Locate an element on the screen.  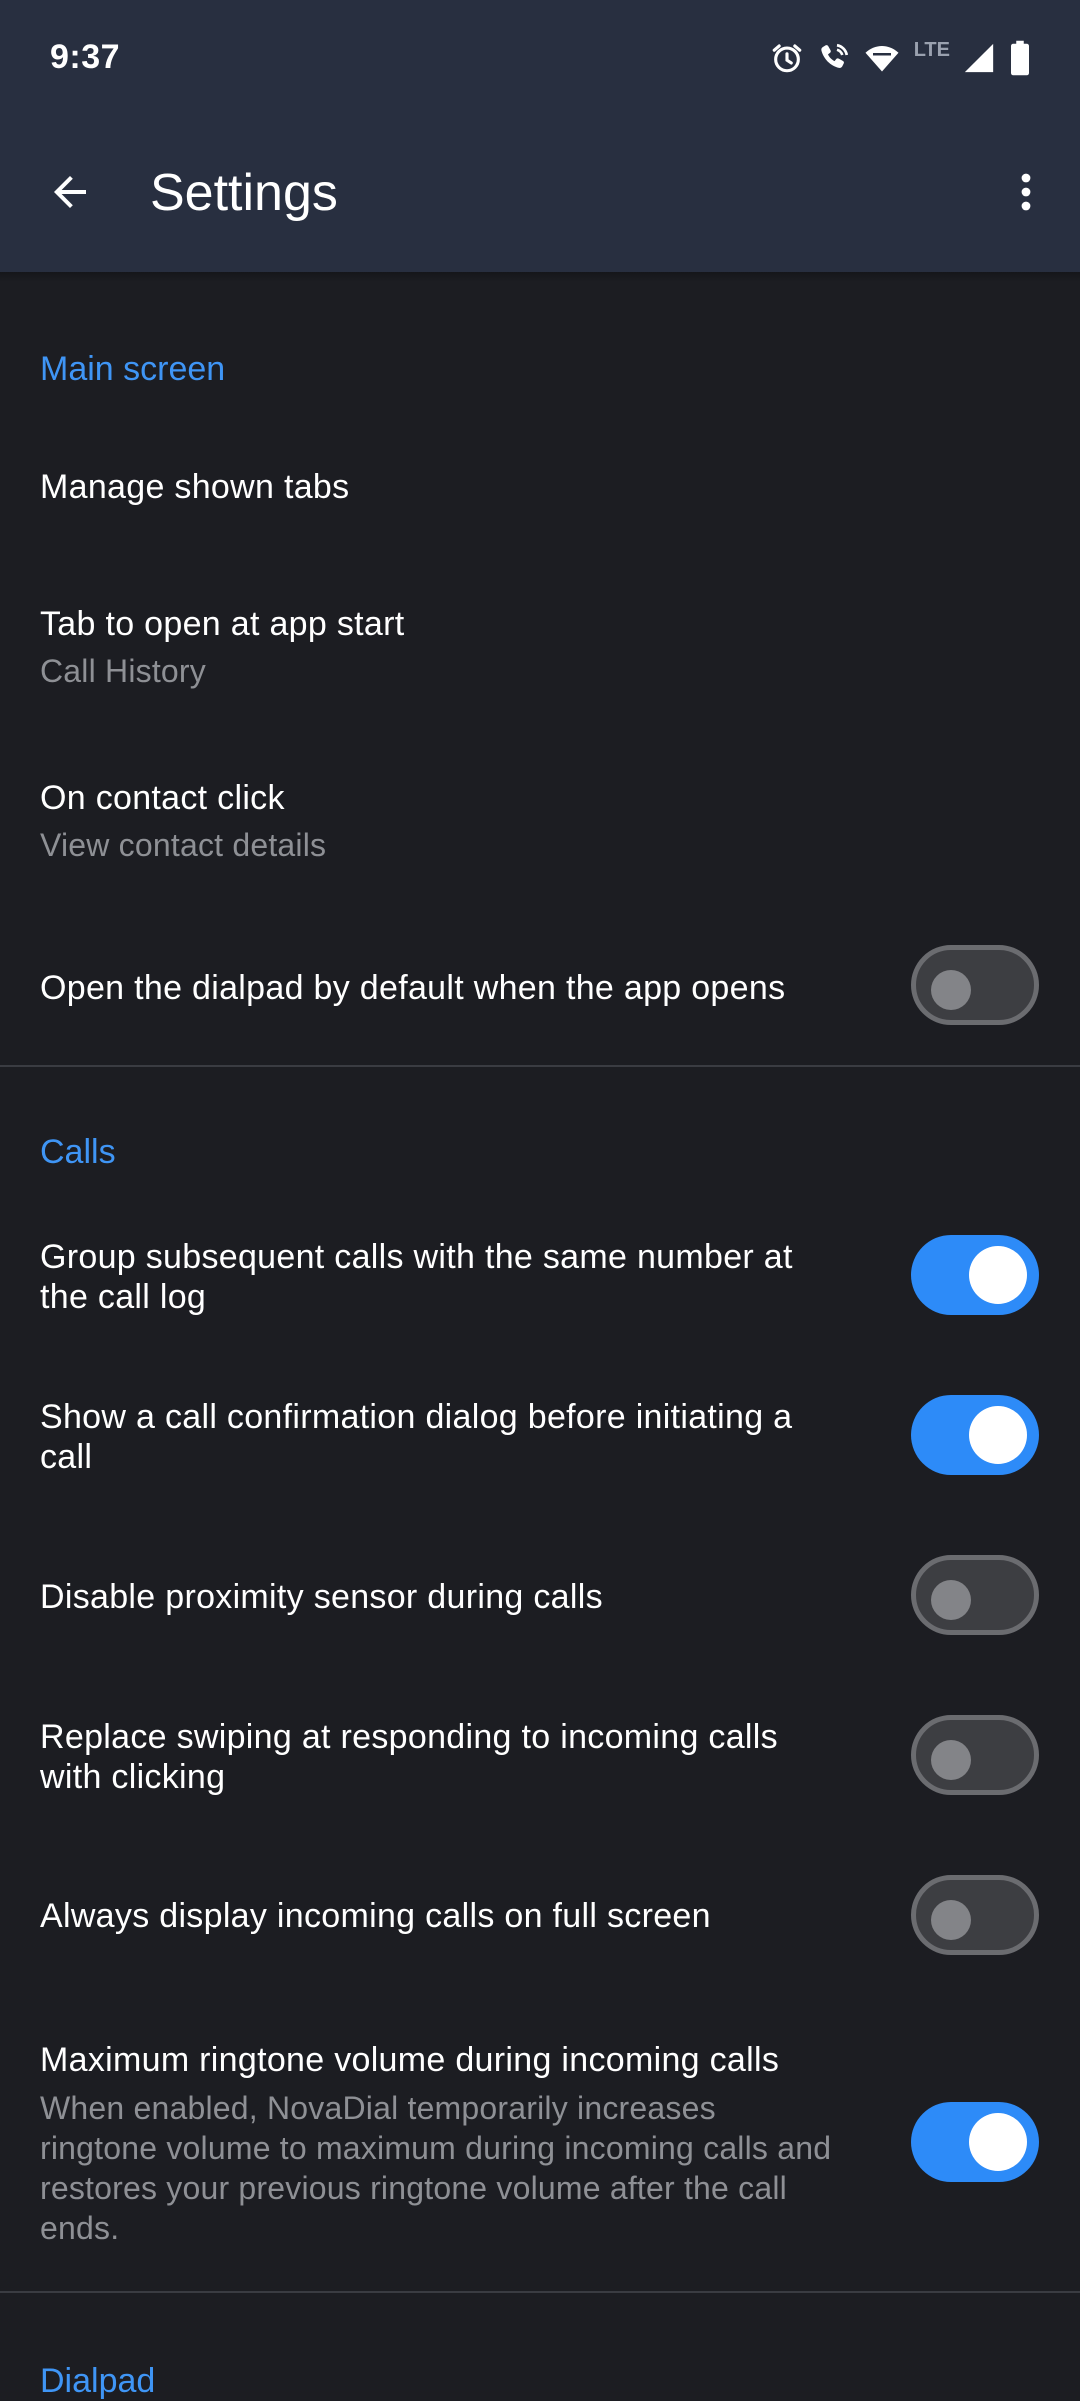
network-type-label: LTE is located at coordinates (931, 49).